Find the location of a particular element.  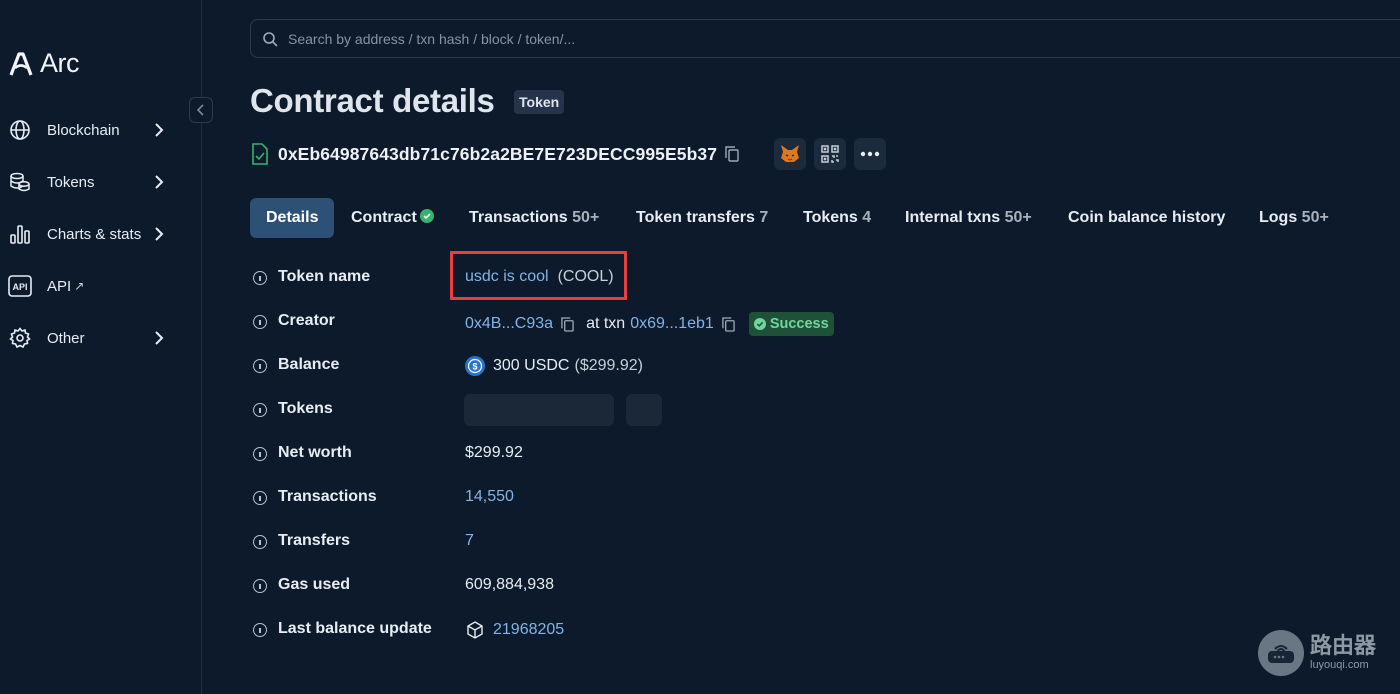

watermark: 路由器 luyouqi.com is located at coordinates (1317, 653).